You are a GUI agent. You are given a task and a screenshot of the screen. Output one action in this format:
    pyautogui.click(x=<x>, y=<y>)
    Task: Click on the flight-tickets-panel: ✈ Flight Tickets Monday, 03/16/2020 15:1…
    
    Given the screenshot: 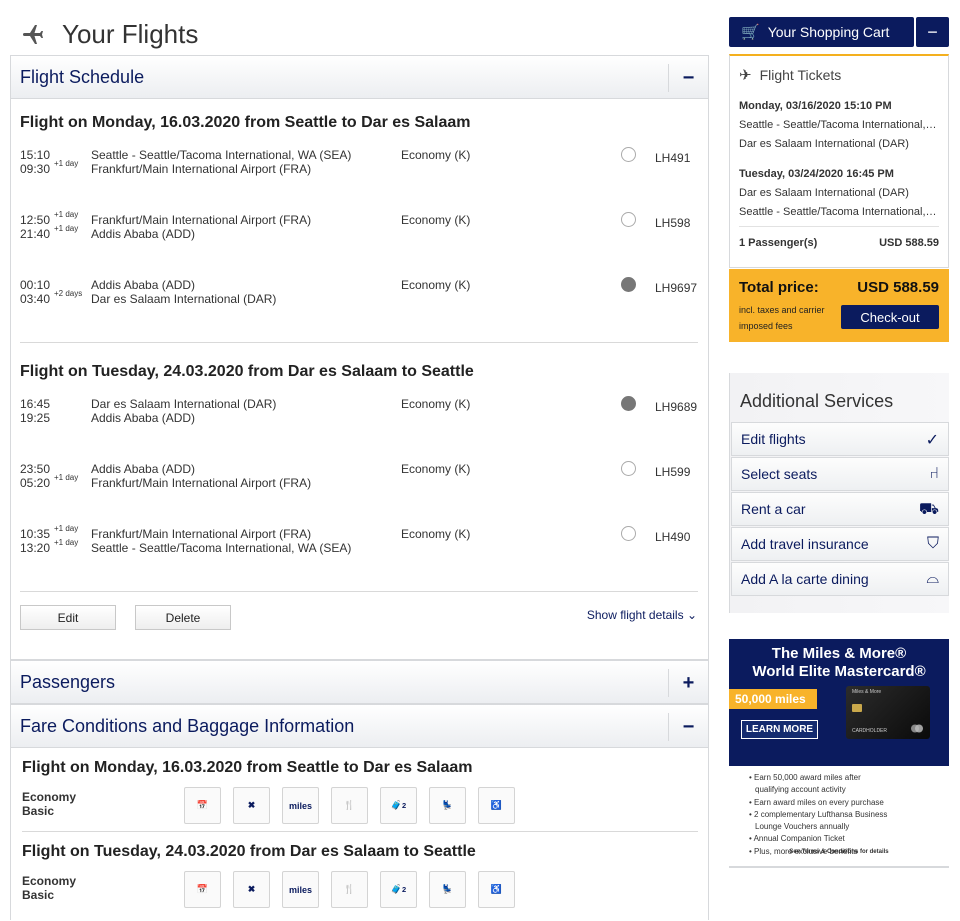 What is the action you would take?
    pyautogui.click(x=839, y=161)
    